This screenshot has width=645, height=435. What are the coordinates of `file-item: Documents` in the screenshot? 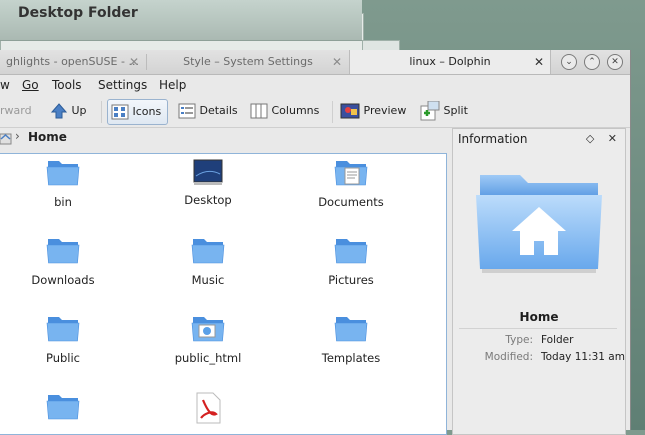 It's located at (351, 183).